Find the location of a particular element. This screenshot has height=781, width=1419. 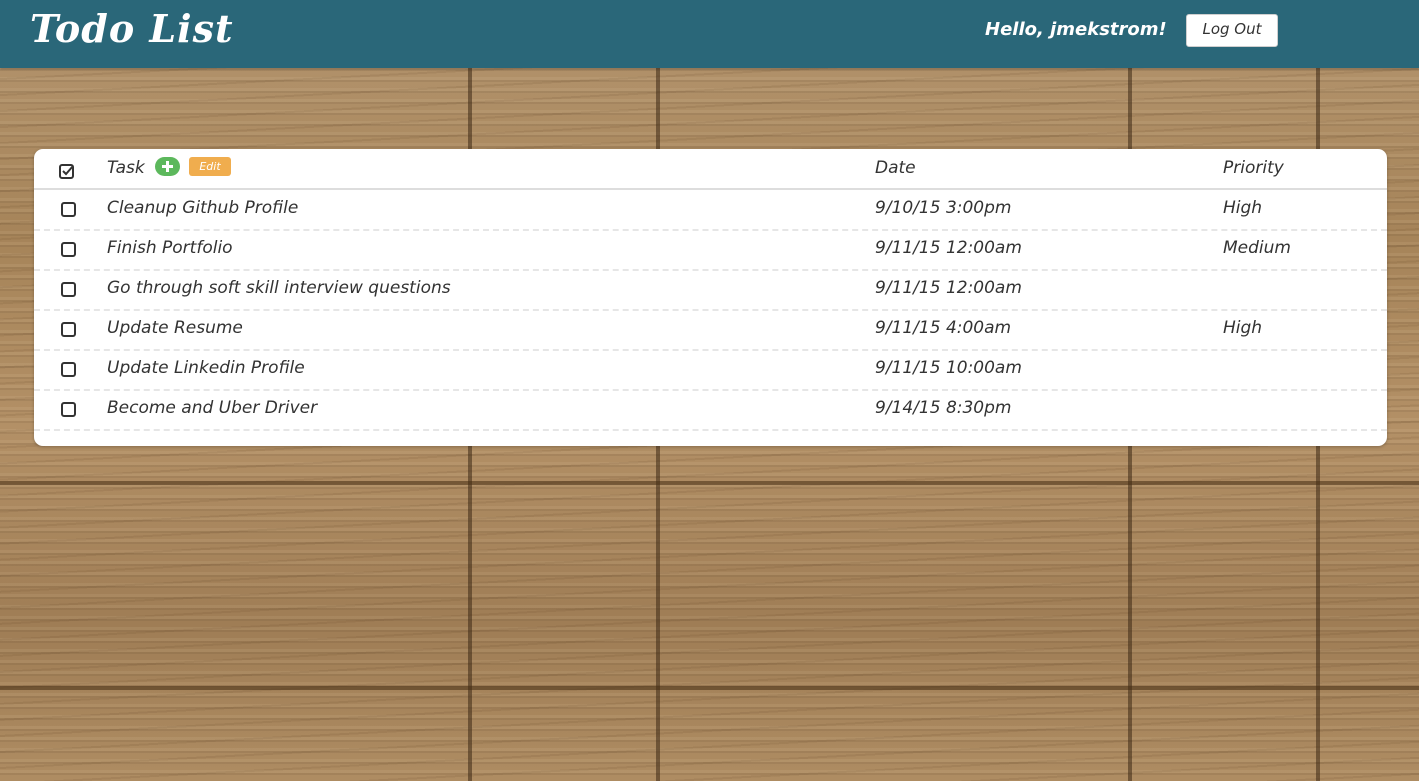

task-name: Update Linkedin Profile is located at coordinates (206, 368).